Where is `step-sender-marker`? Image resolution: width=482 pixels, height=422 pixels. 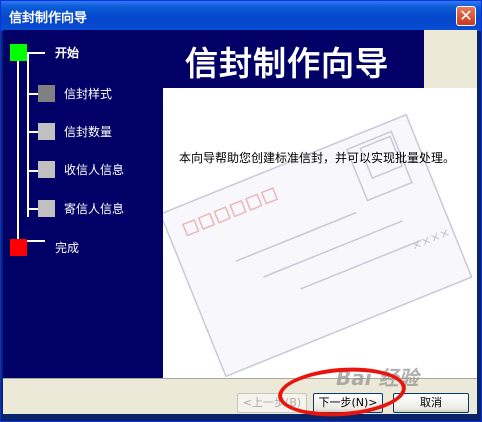 step-sender-marker is located at coordinates (46, 208).